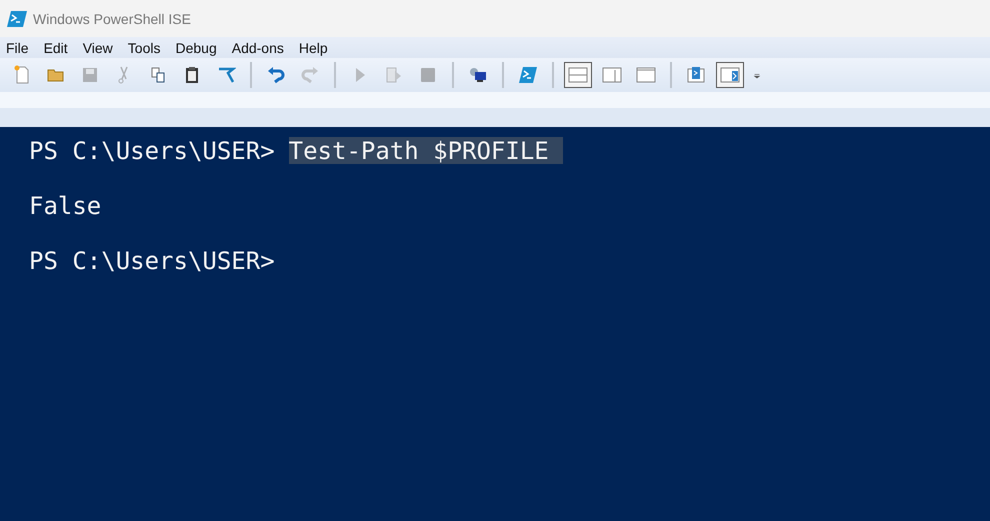 This screenshot has height=521, width=990. I want to click on script-pane-right-icon, so click(730, 75).